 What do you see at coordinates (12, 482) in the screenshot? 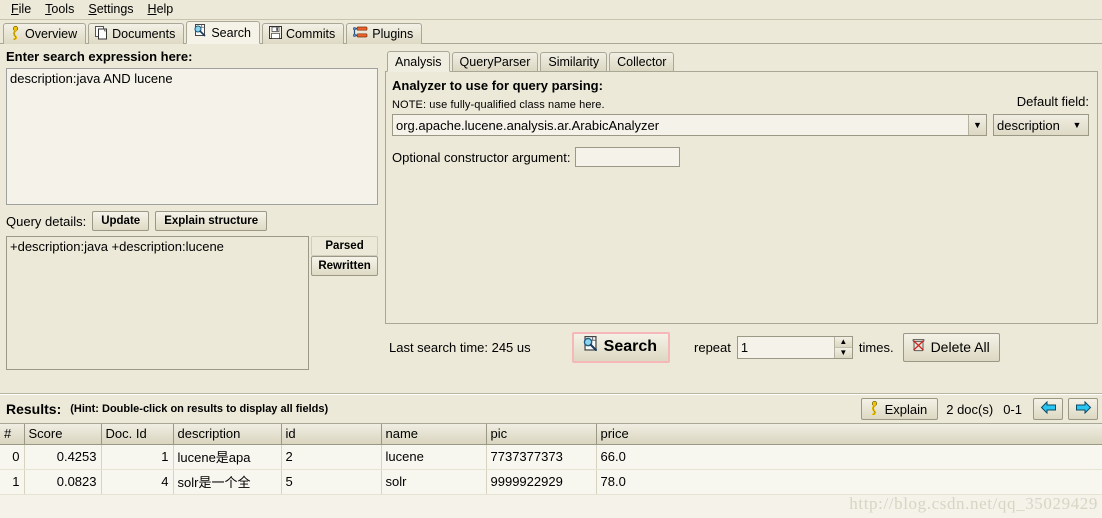
I see `cell-num: 1` at bounding box center [12, 482].